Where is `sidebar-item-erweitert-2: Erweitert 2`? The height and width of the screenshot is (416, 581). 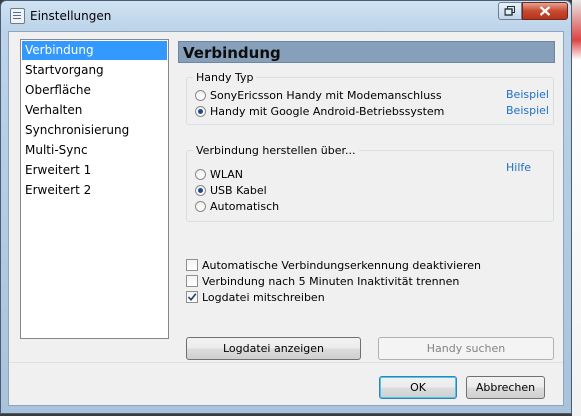 sidebar-item-erweitert-2: Erweitert 2 is located at coordinates (94, 190).